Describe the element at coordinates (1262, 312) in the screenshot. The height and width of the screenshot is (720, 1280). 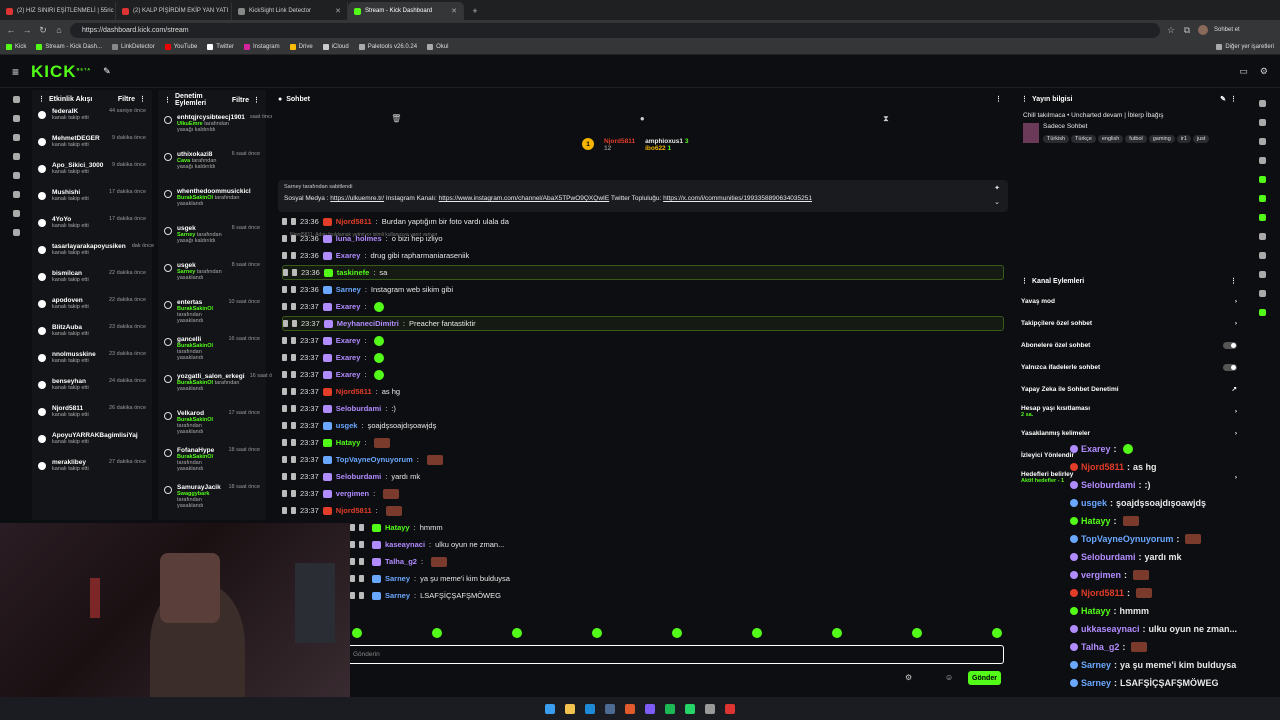
I see `image-icon` at that location.